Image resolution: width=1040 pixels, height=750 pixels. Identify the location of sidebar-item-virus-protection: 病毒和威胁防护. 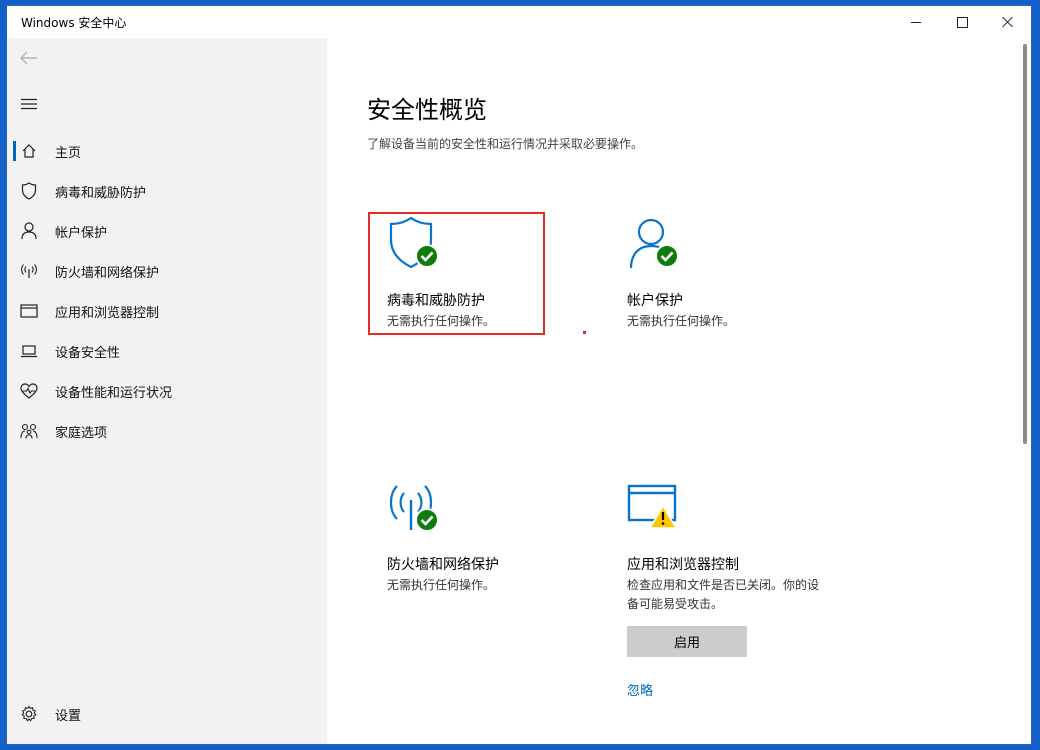
(167, 191).